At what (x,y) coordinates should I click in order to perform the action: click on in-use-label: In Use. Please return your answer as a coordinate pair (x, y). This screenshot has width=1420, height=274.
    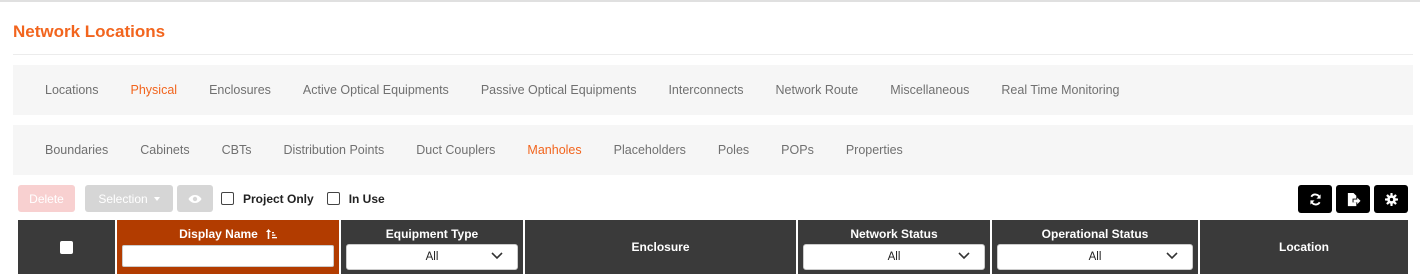
    Looking at the image, I should click on (366, 198).